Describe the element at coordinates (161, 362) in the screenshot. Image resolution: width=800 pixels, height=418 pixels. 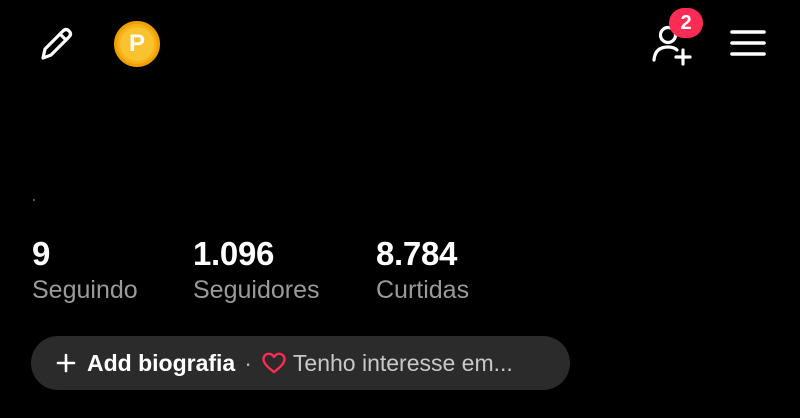
I see `add-bio-label: Add biografia` at that location.